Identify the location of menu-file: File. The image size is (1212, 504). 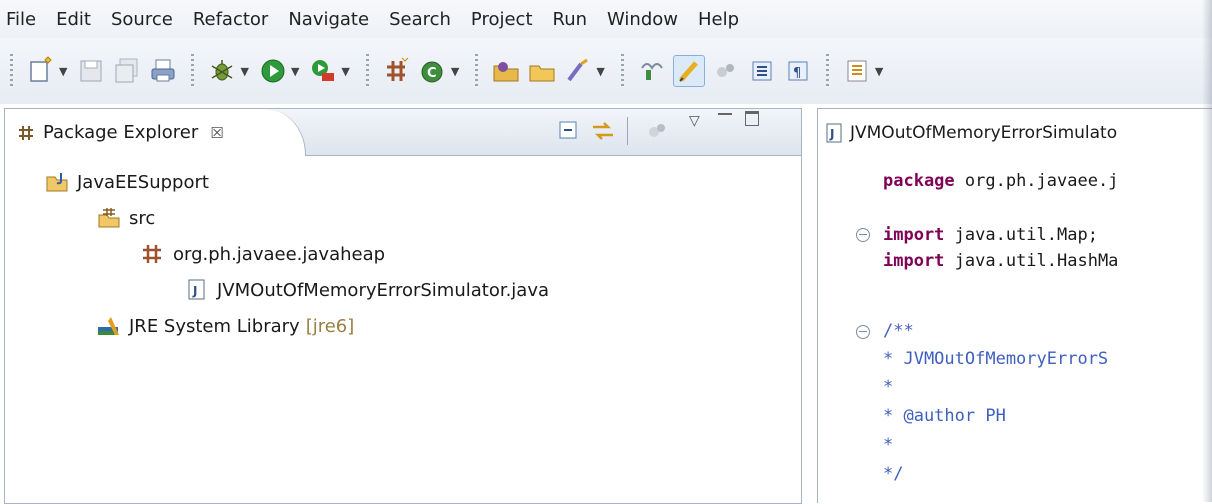
(23, 19).